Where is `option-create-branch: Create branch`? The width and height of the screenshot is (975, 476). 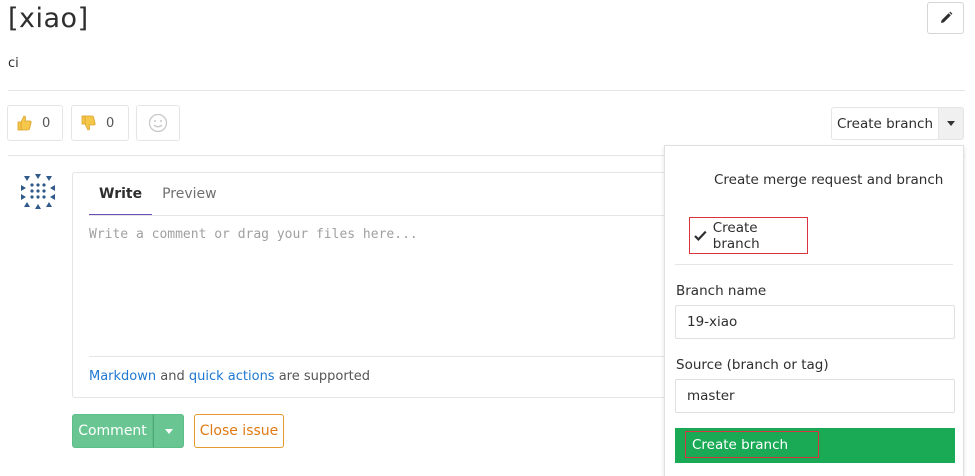 option-create-branch: Create branch is located at coordinates (748, 235).